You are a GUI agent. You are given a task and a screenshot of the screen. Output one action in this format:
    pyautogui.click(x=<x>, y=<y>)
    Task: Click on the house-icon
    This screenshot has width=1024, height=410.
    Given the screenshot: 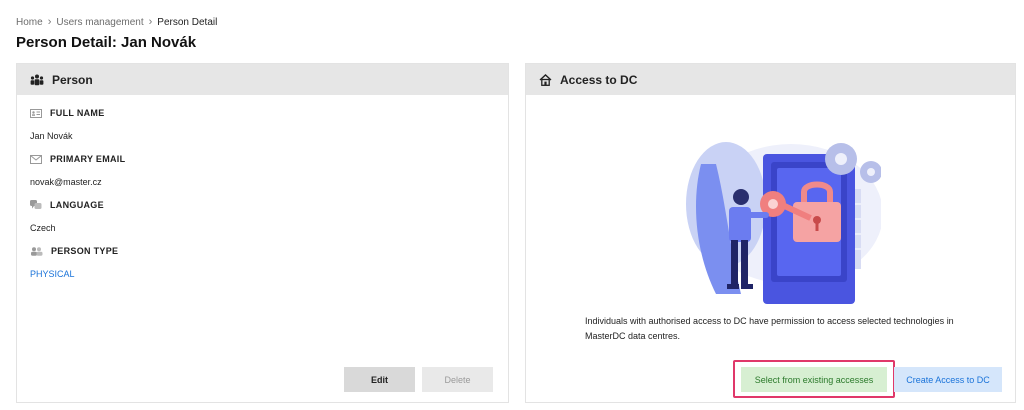 What is the action you would take?
    pyautogui.click(x=545, y=79)
    